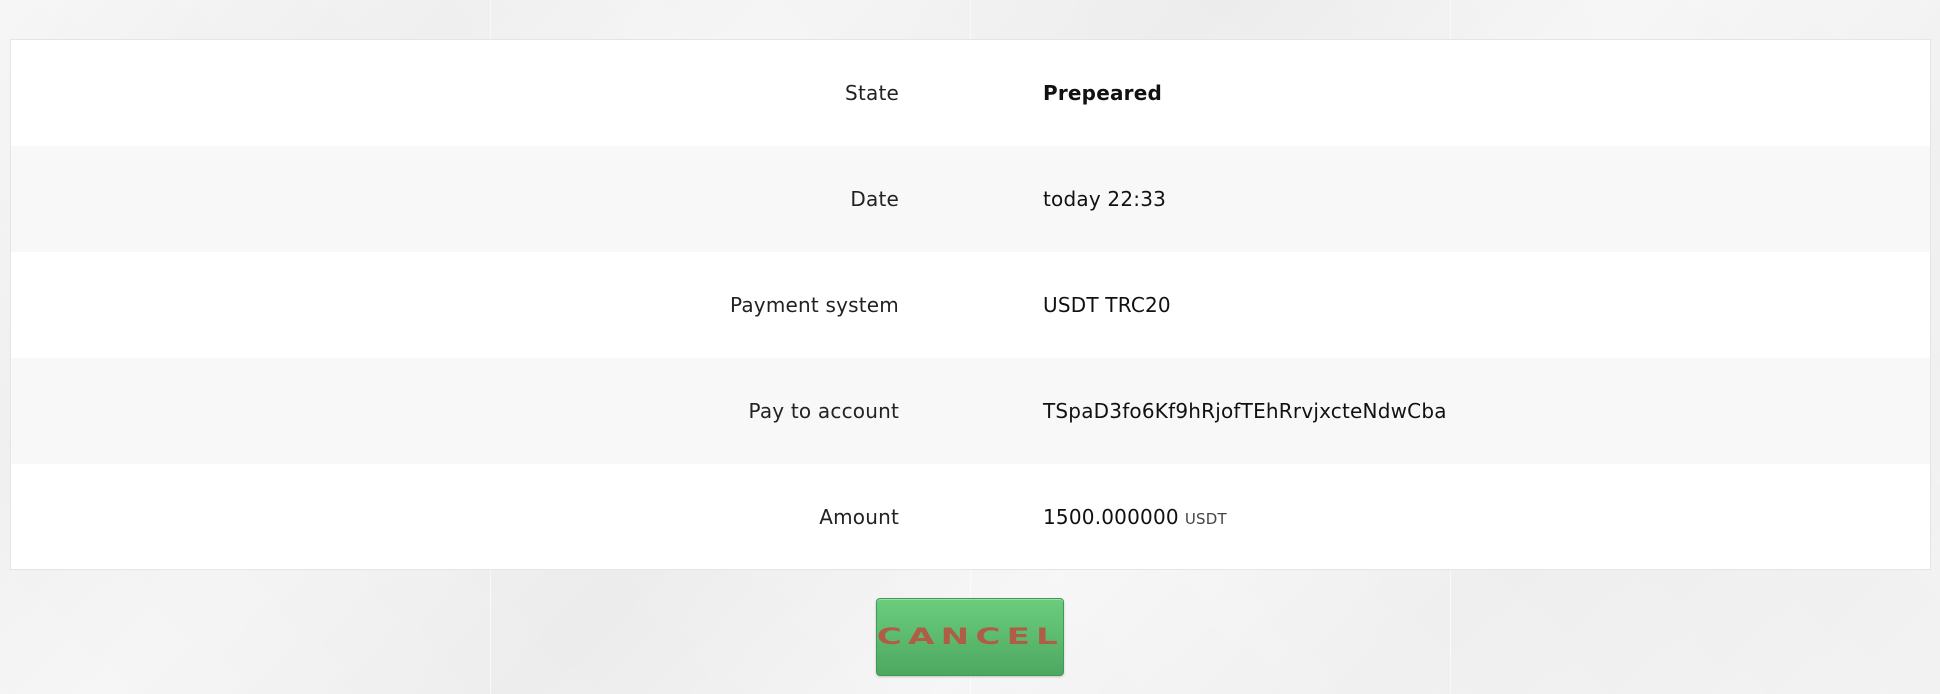  What do you see at coordinates (970, 516) in the screenshot?
I see `amount-row: Amount 1500.000000 USDT` at bounding box center [970, 516].